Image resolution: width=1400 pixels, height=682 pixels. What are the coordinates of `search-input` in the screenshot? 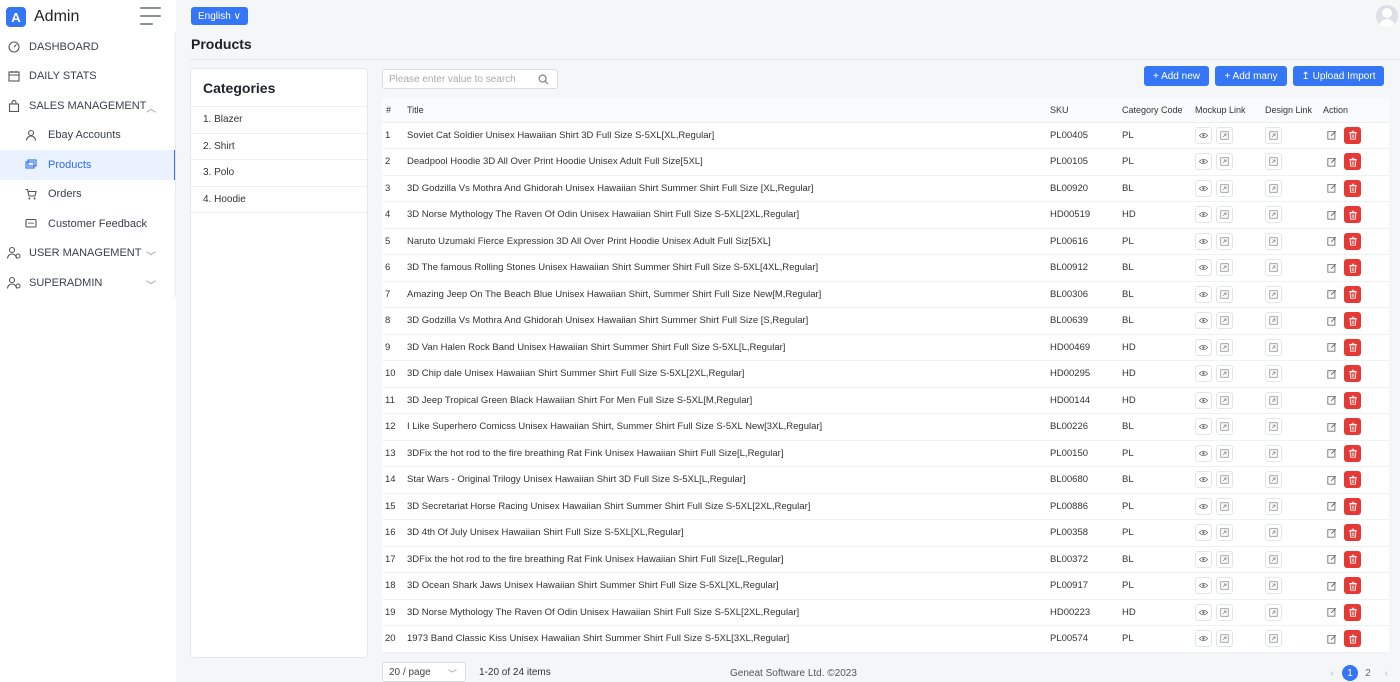 It's located at (459, 79).